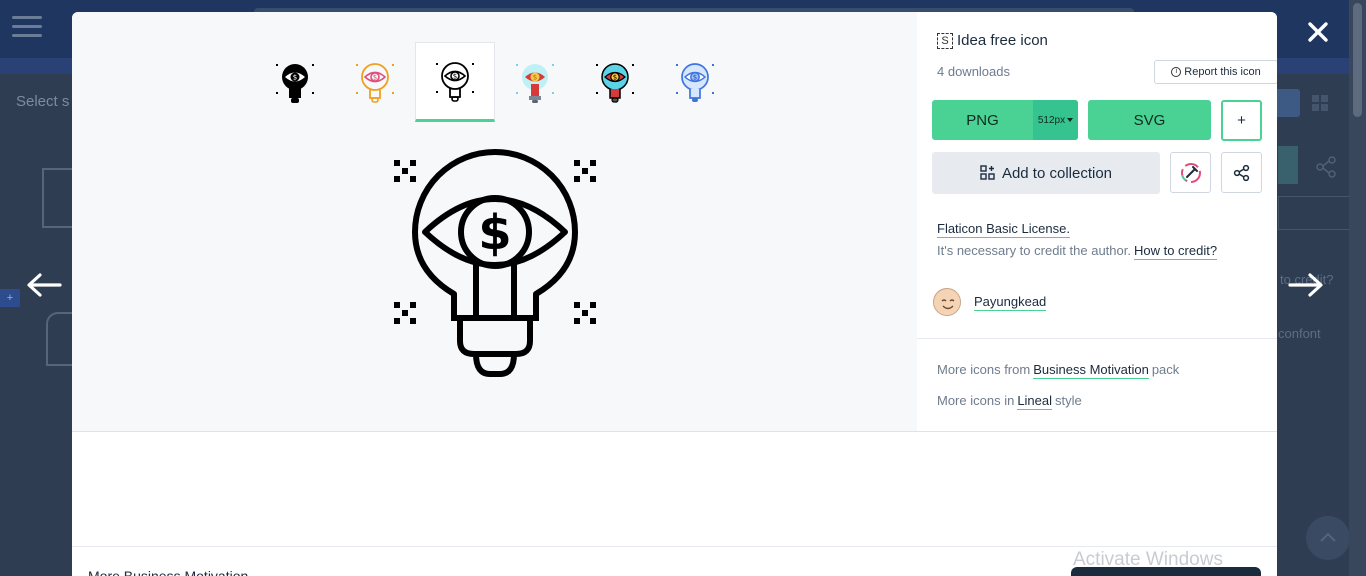 This screenshot has width=1366, height=576. I want to click on author-name-link: Payungkead, so click(1010, 302).